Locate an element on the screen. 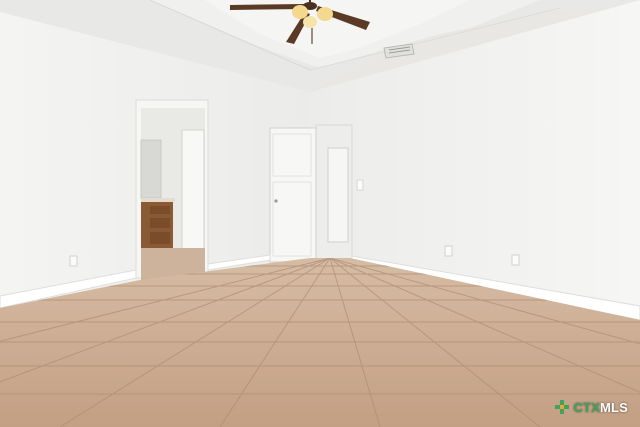 The height and width of the screenshot is (427, 640). watermark: CTXMLS is located at coordinates (591, 407).